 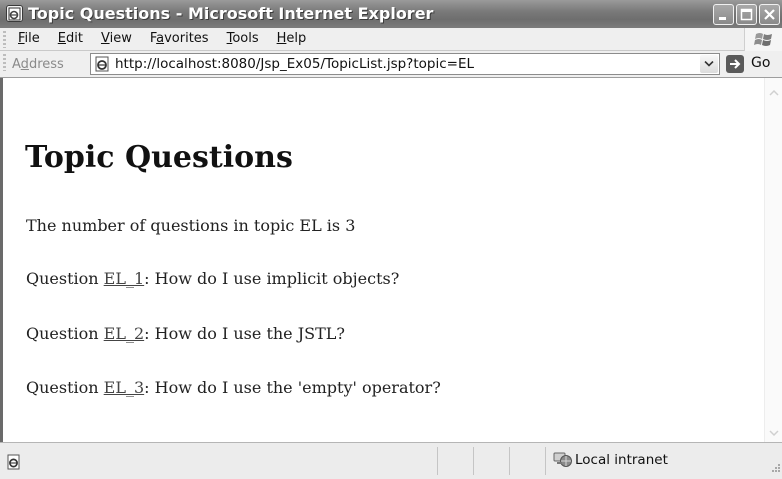 What do you see at coordinates (769, 14) in the screenshot?
I see `close-button` at bounding box center [769, 14].